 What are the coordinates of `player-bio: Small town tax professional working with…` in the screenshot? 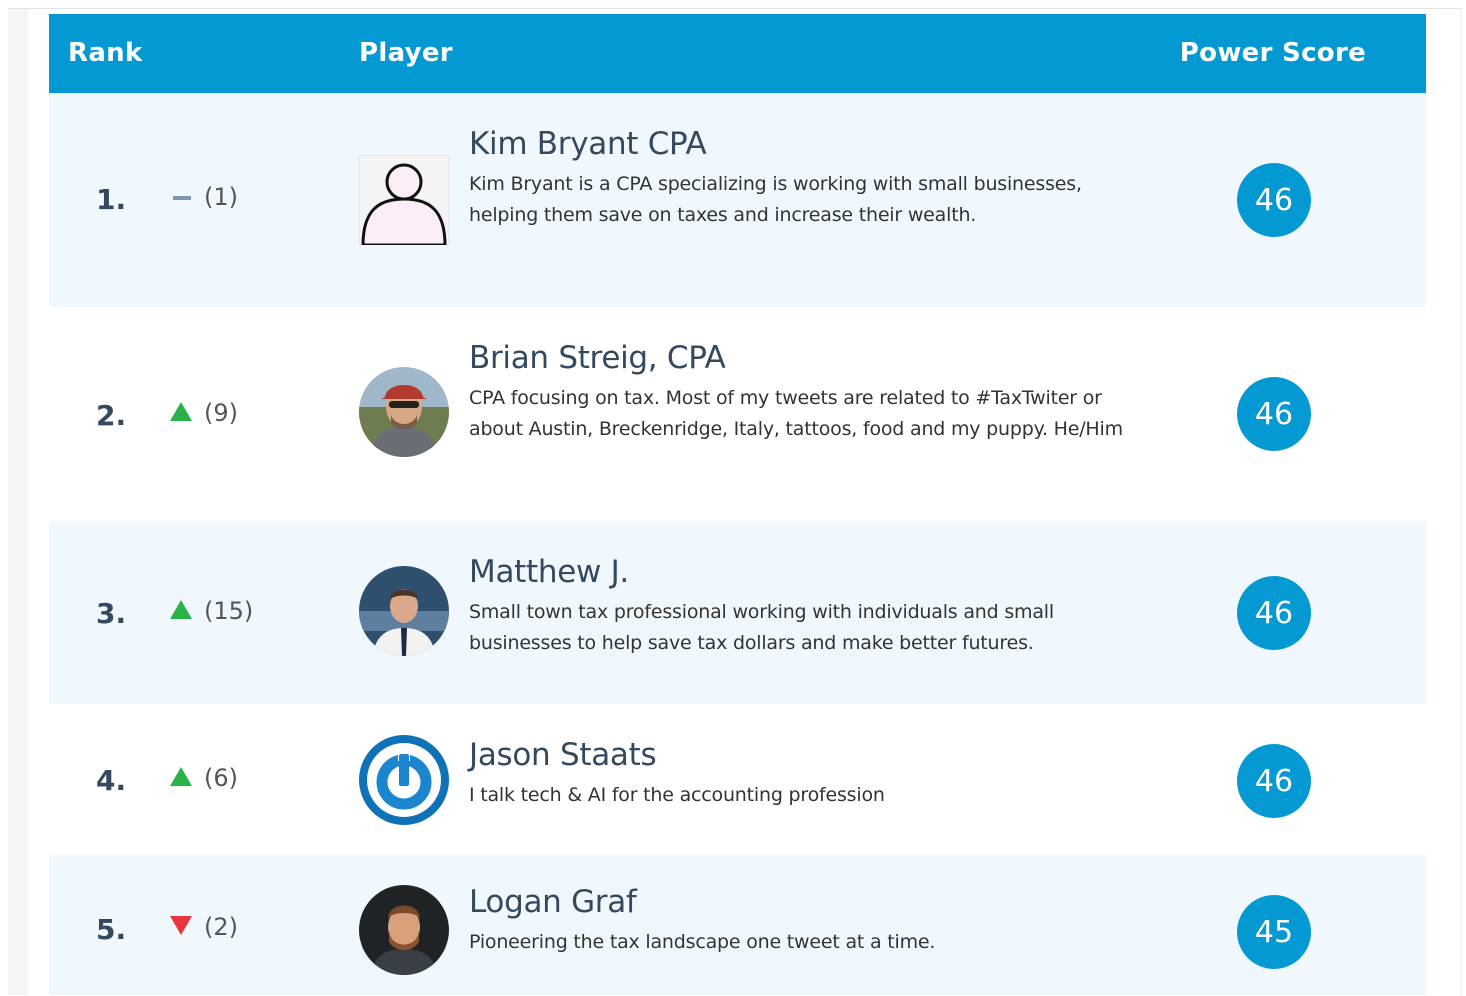 It's located at (761, 627).